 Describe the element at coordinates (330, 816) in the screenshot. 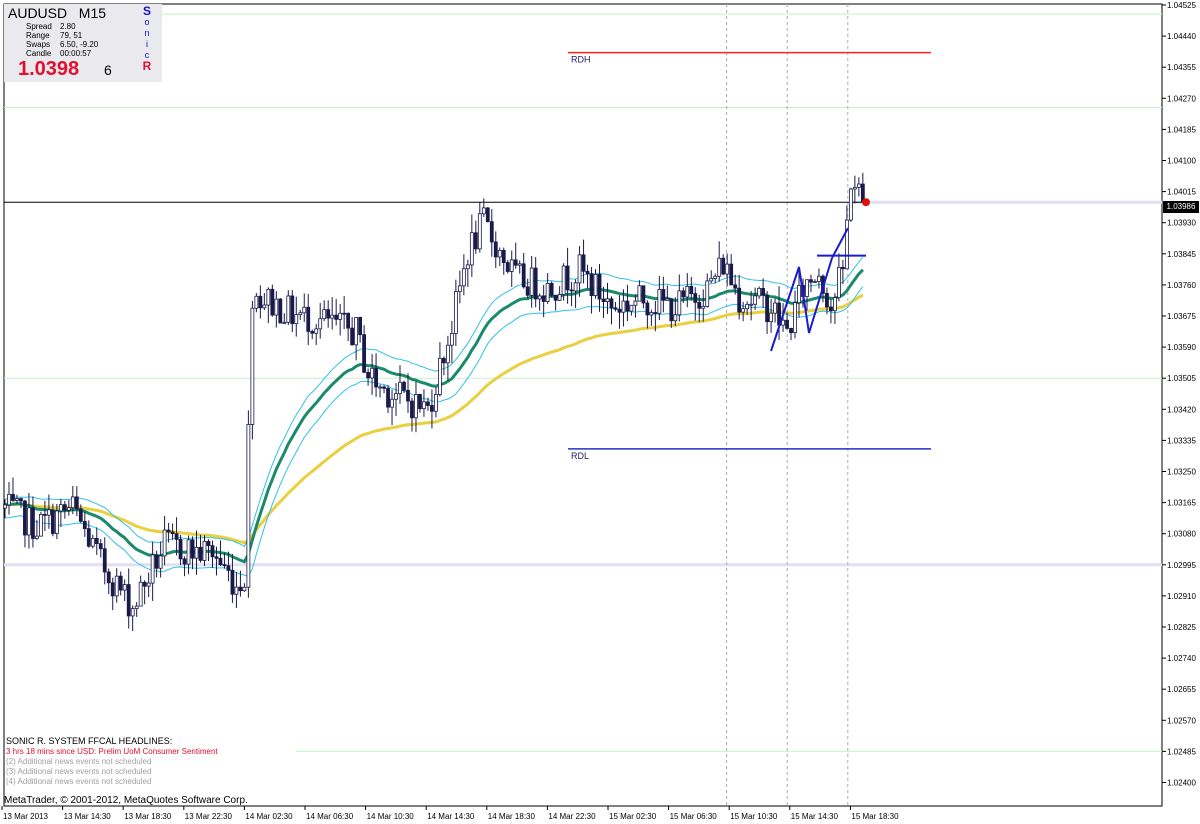

I see `x-tick-label: 14 Mar 06:30` at that location.